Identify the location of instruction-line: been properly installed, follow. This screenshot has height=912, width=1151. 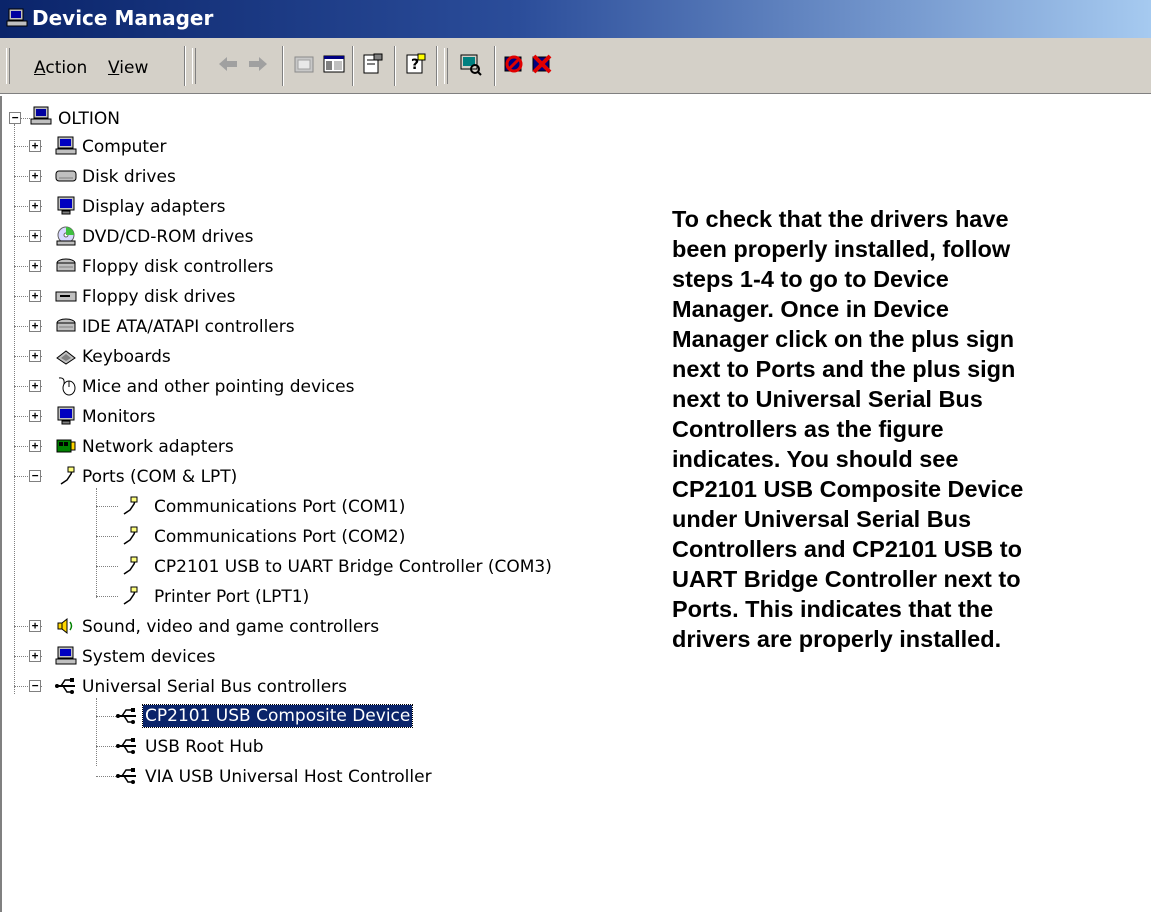
(841, 249).